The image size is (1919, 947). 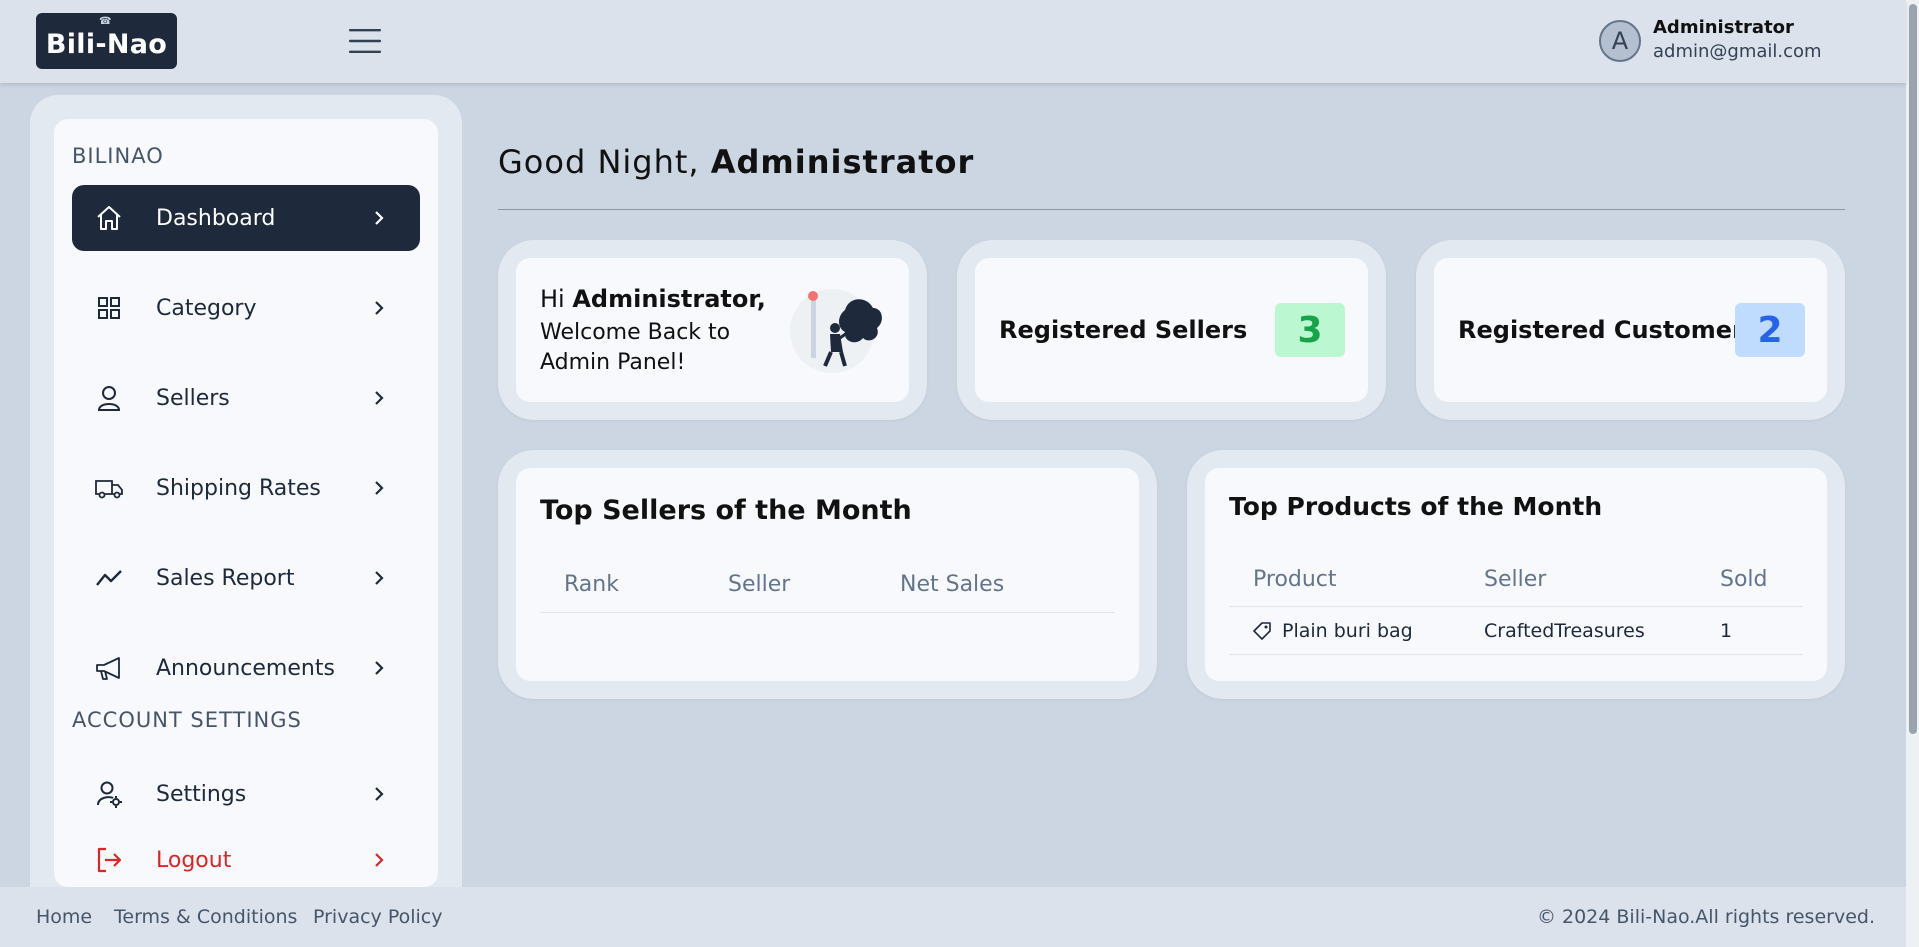 What do you see at coordinates (952, 584) in the screenshot?
I see `column-header-net-sales: Net Sales` at bounding box center [952, 584].